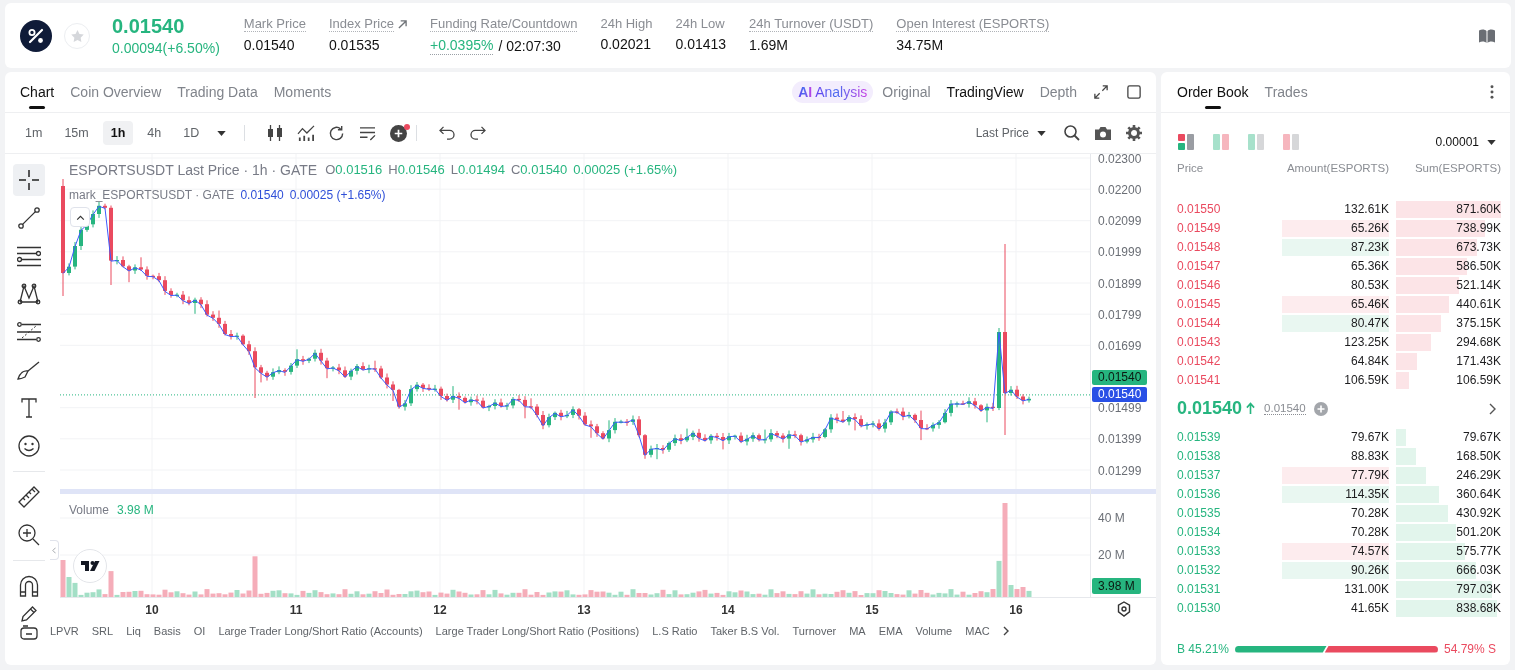 The width and height of the screenshot is (1515, 670). What do you see at coordinates (102, 631) in the screenshot?
I see `indicator-tab: SRL` at bounding box center [102, 631].